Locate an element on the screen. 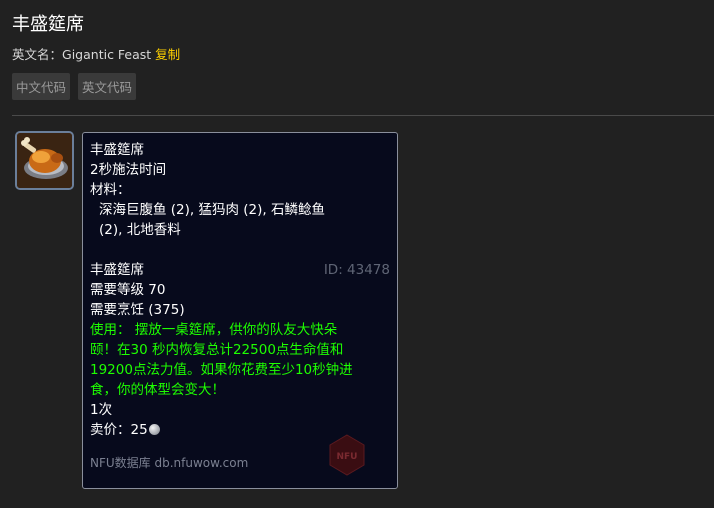 This screenshot has width=714, height=508. use-effect-line: 使用： 摆放一桌筵席，供你的队友大快朵 is located at coordinates (214, 330).